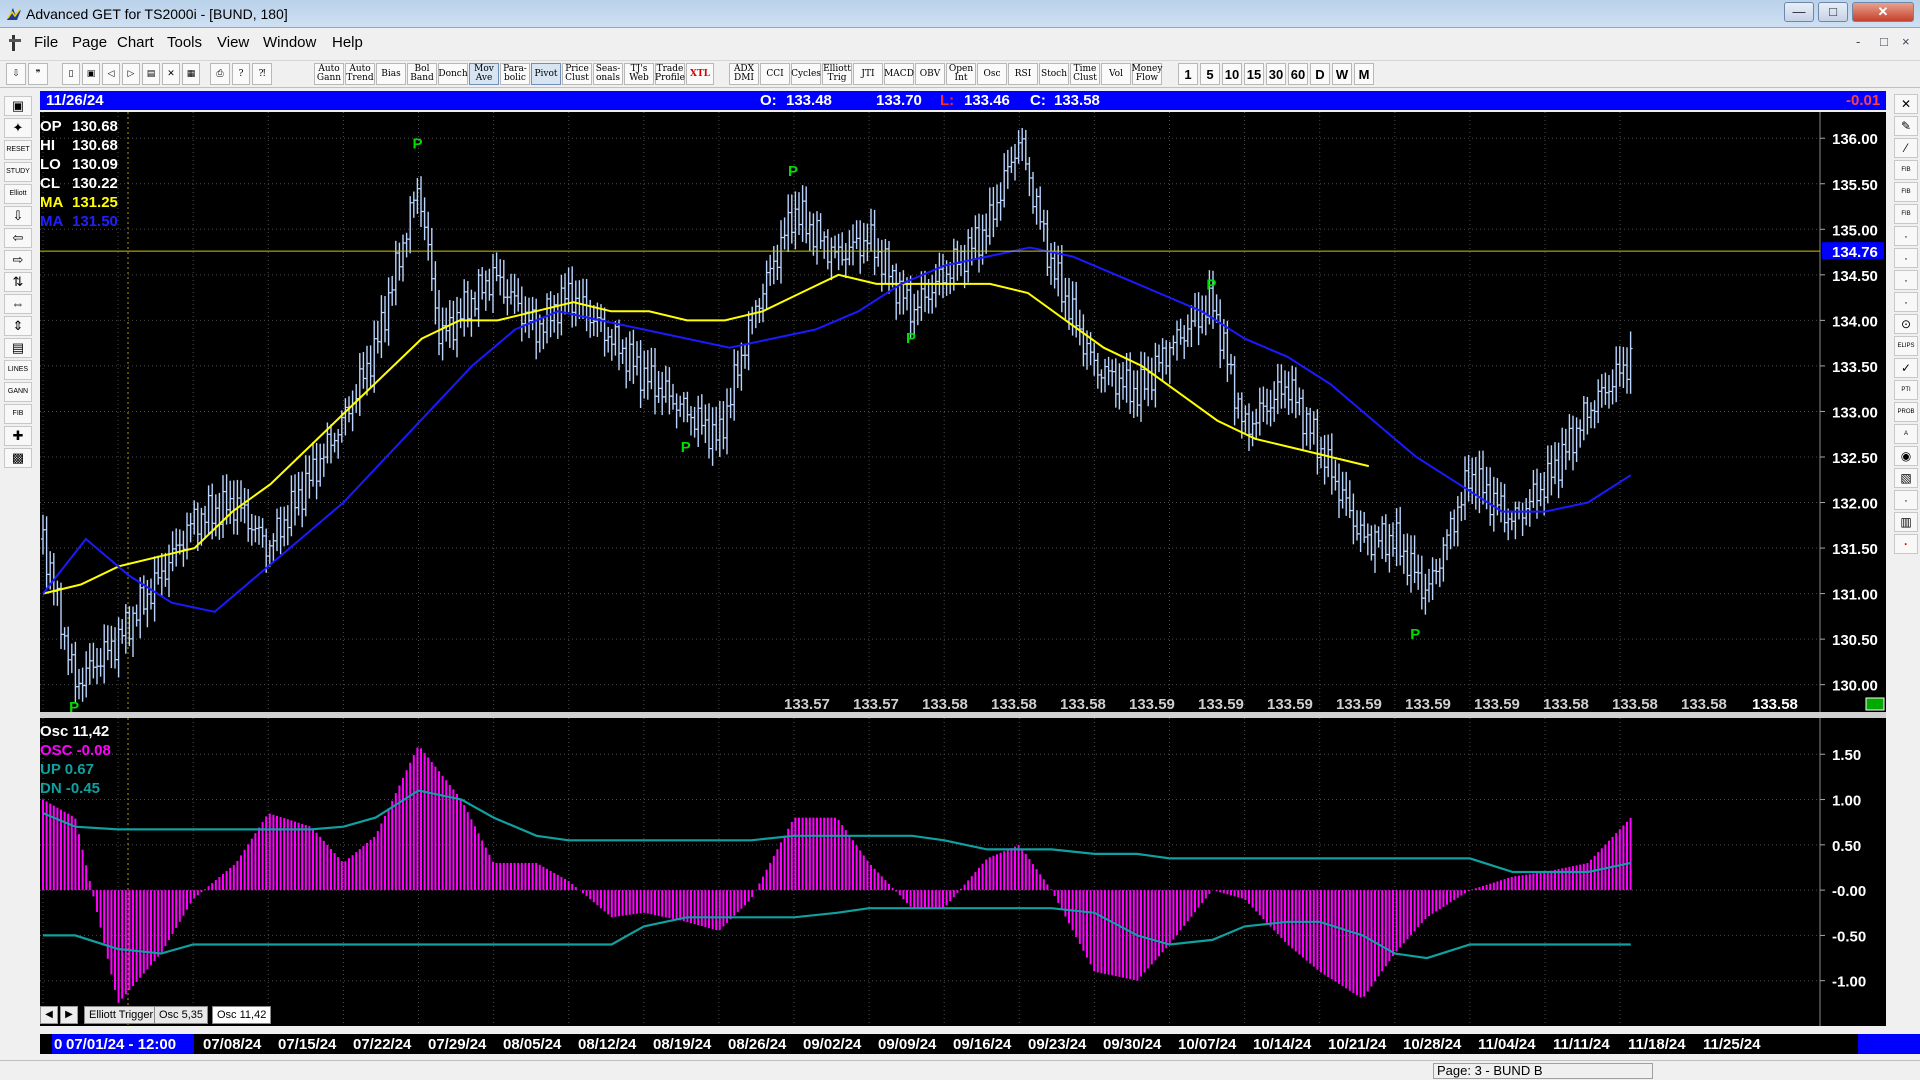 This screenshot has width=1920, height=1080. What do you see at coordinates (832, 1044) in the screenshot?
I see `date-tick-label: 09/02/24` at bounding box center [832, 1044].